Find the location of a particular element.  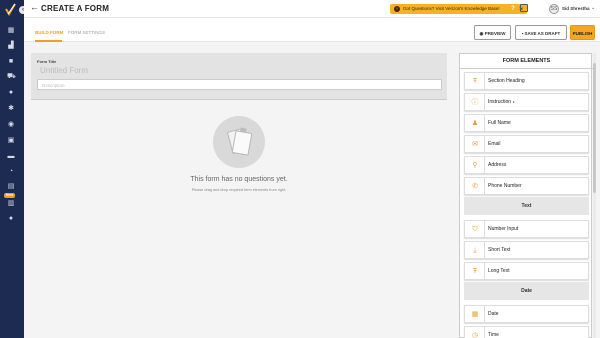

form-title-input: Untitled Form is located at coordinates (64, 70).